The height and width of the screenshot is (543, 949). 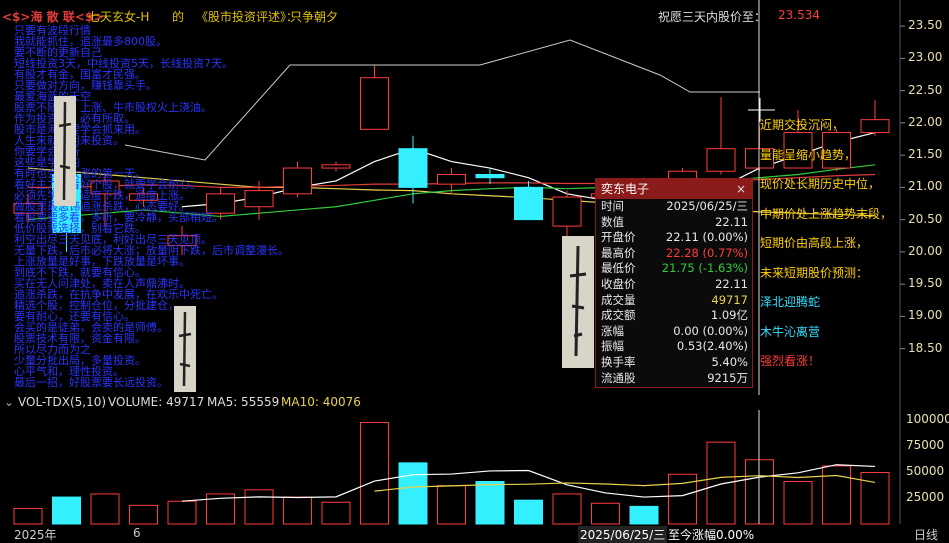 I want to click on tooltip-row: 收盘价 22.11, so click(x=674, y=285).